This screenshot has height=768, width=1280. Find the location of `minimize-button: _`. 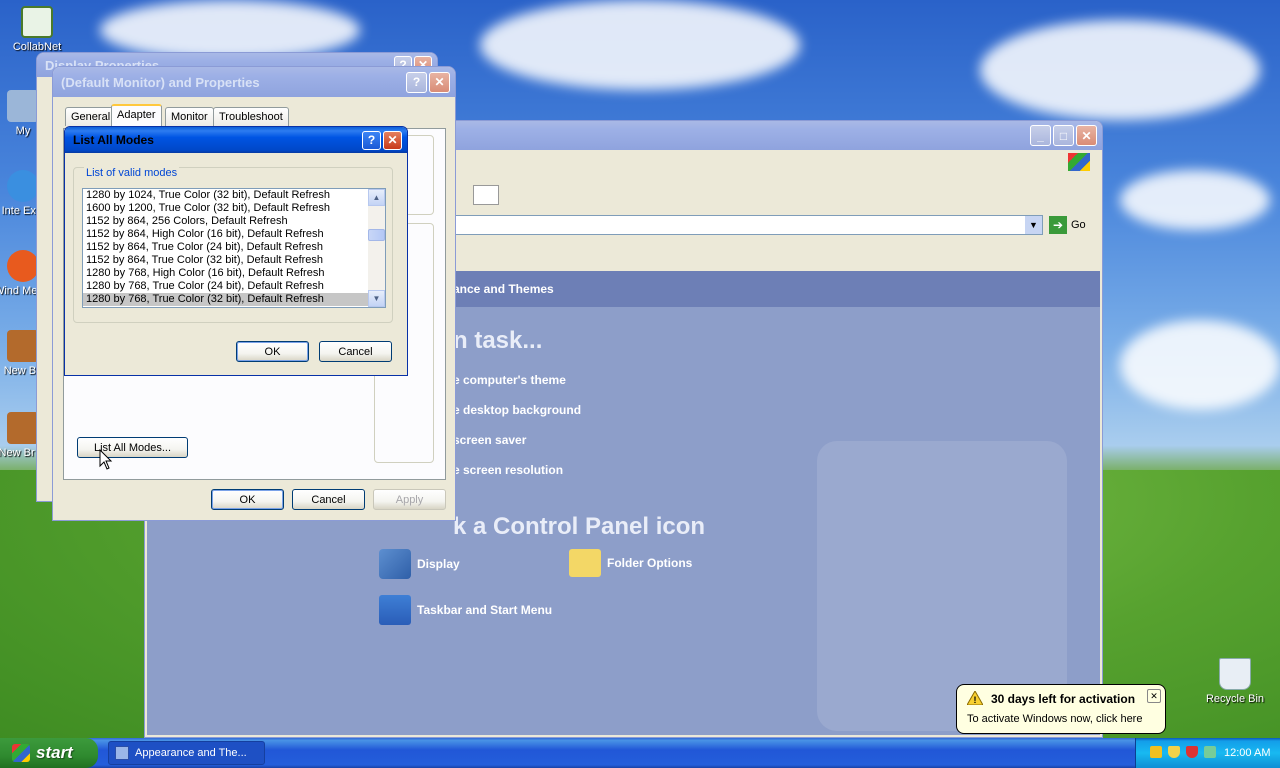

minimize-button: _ is located at coordinates (1040, 135).